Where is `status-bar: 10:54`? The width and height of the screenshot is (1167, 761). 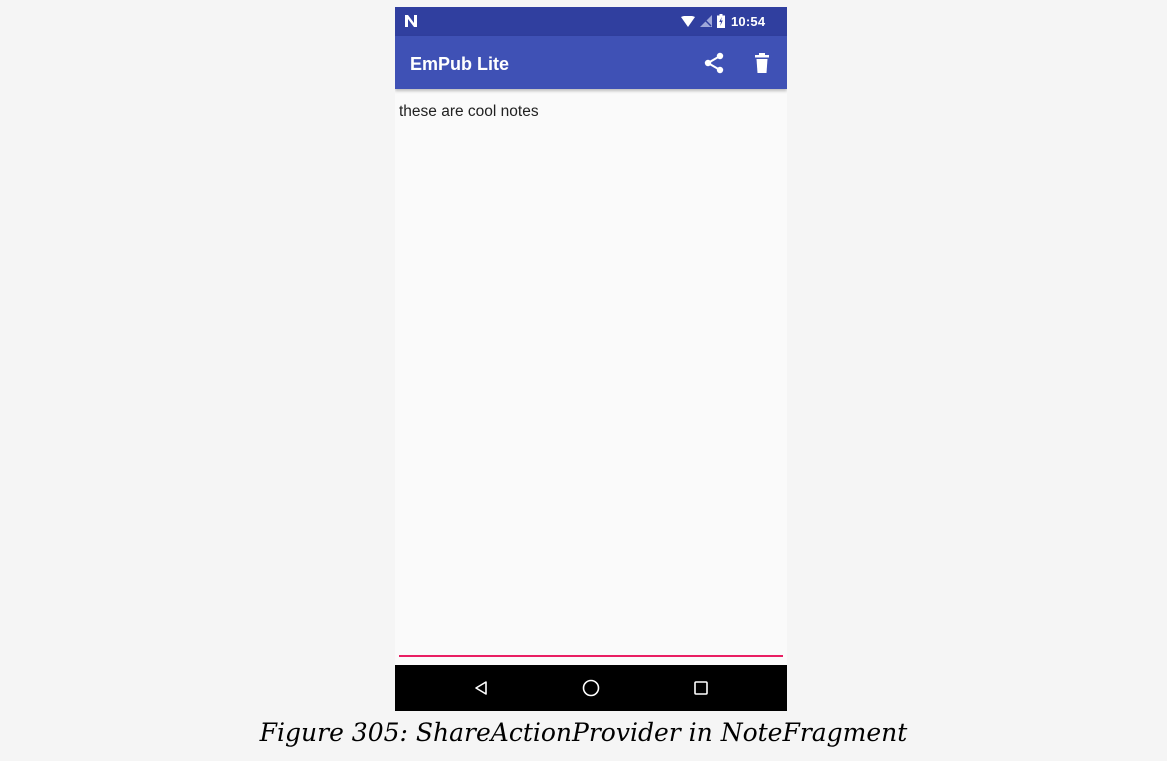 status-bar: 10:54 is located at coordinates (591, 21).